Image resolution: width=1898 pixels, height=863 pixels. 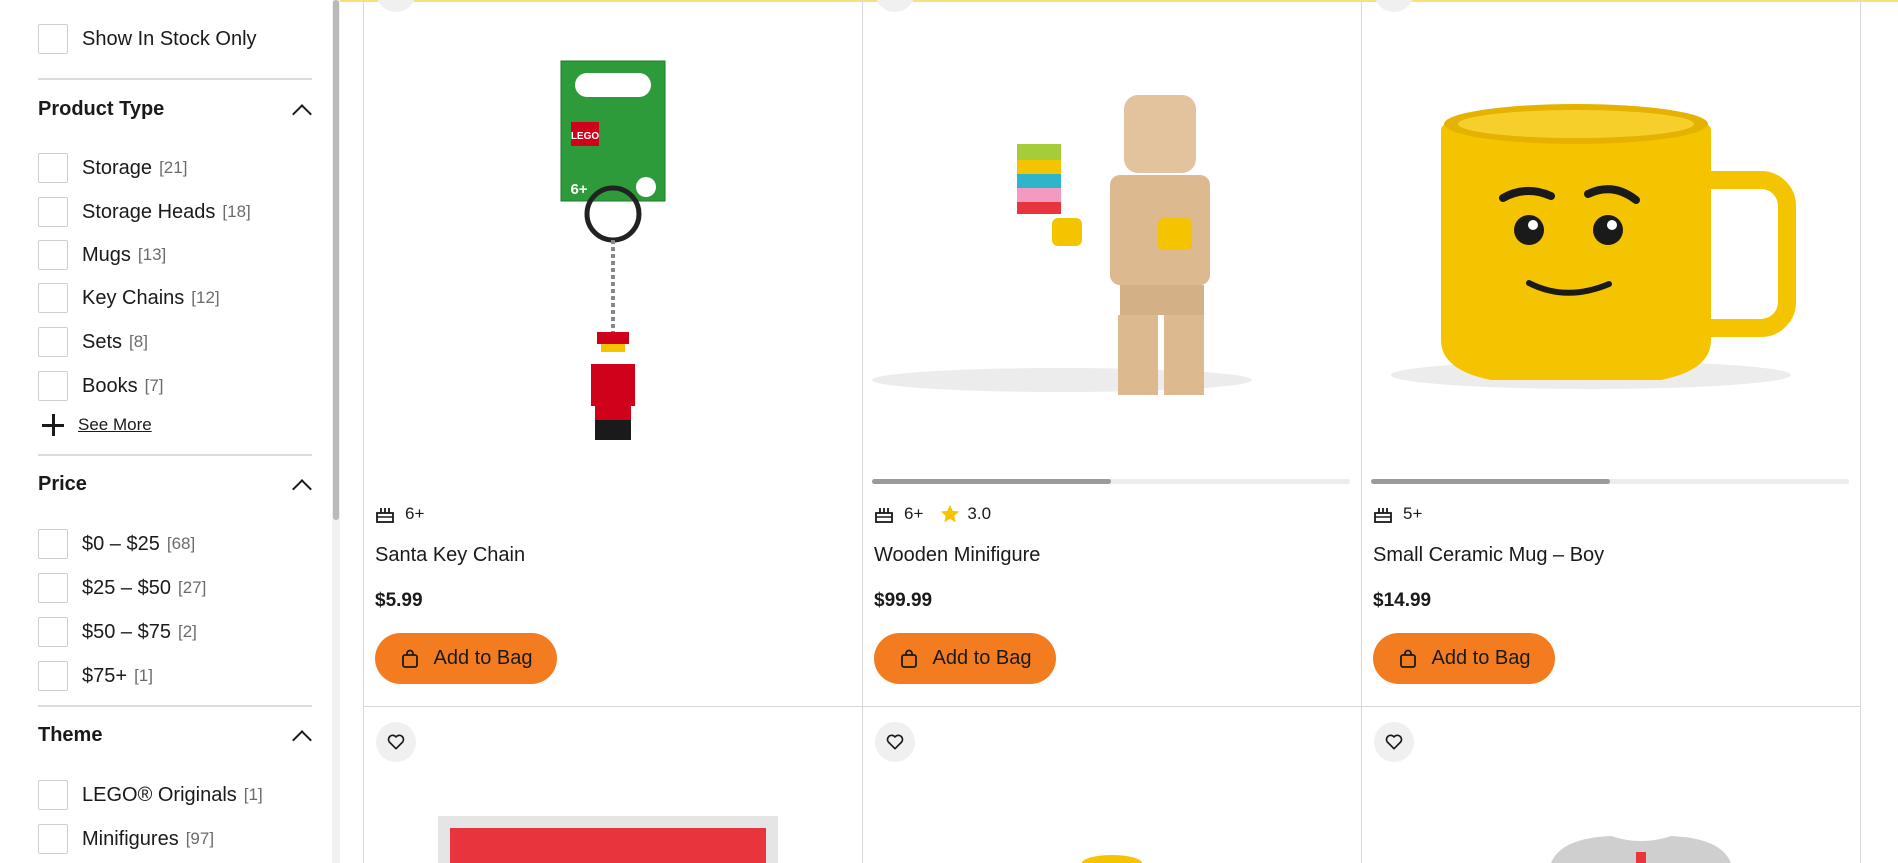 What do you see at coordinates (450, 555) in the screenshot?
I see `product-name: Santa Key Chain` at bounding box center [450, 555].